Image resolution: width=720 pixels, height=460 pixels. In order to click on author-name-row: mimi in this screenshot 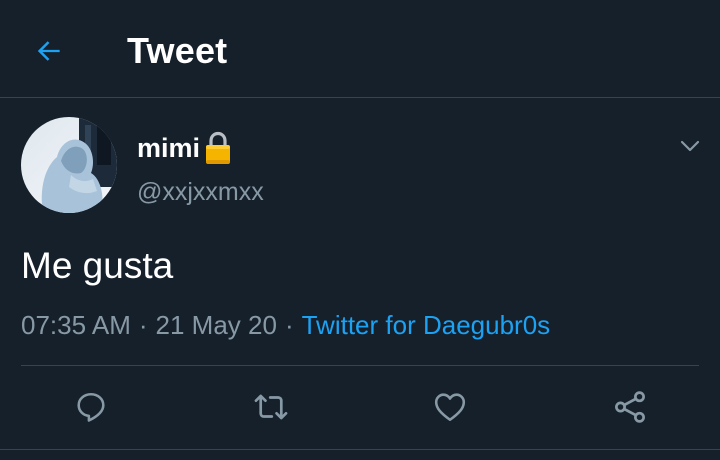, I will do `click(185, 148)`.